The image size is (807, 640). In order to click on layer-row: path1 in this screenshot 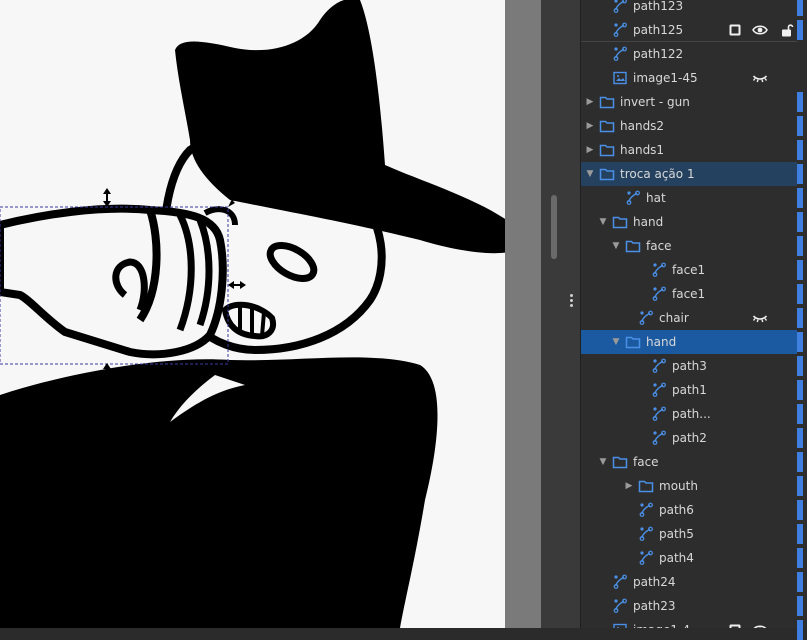, I will do `click(689, 390)`.